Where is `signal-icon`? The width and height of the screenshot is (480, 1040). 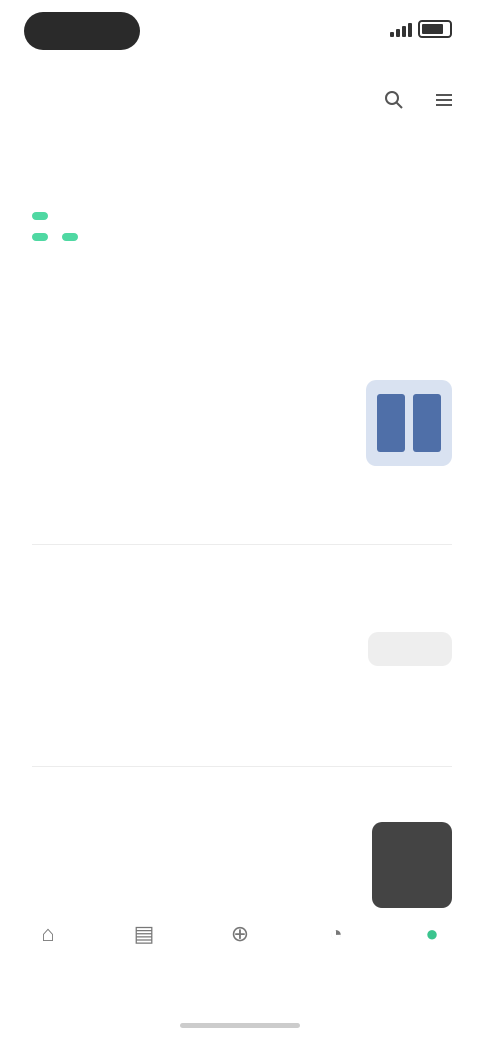 signal-icon is located at coordinates (401, 29).